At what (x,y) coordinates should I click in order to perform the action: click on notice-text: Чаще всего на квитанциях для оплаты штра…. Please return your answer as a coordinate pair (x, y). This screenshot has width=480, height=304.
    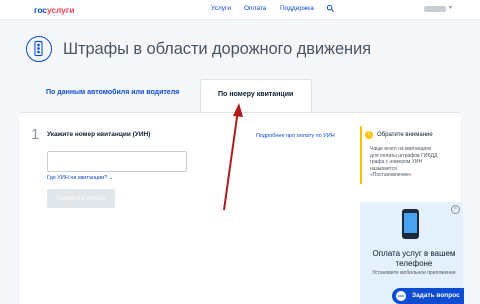
    Looking at the image, I should click on (404, 162).